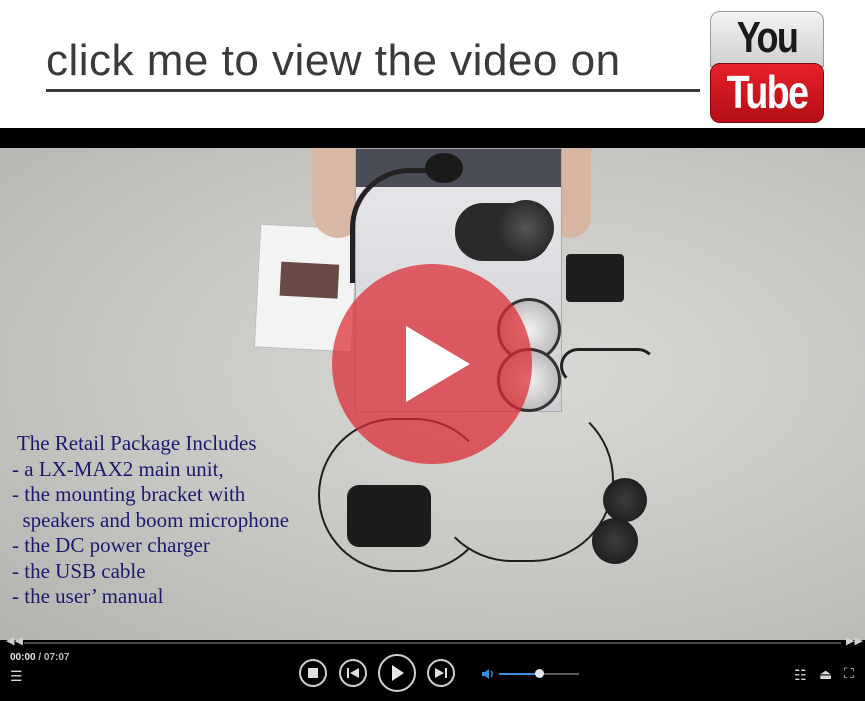  I want to click on caption-line: - the USB cable, so click(79, 570).